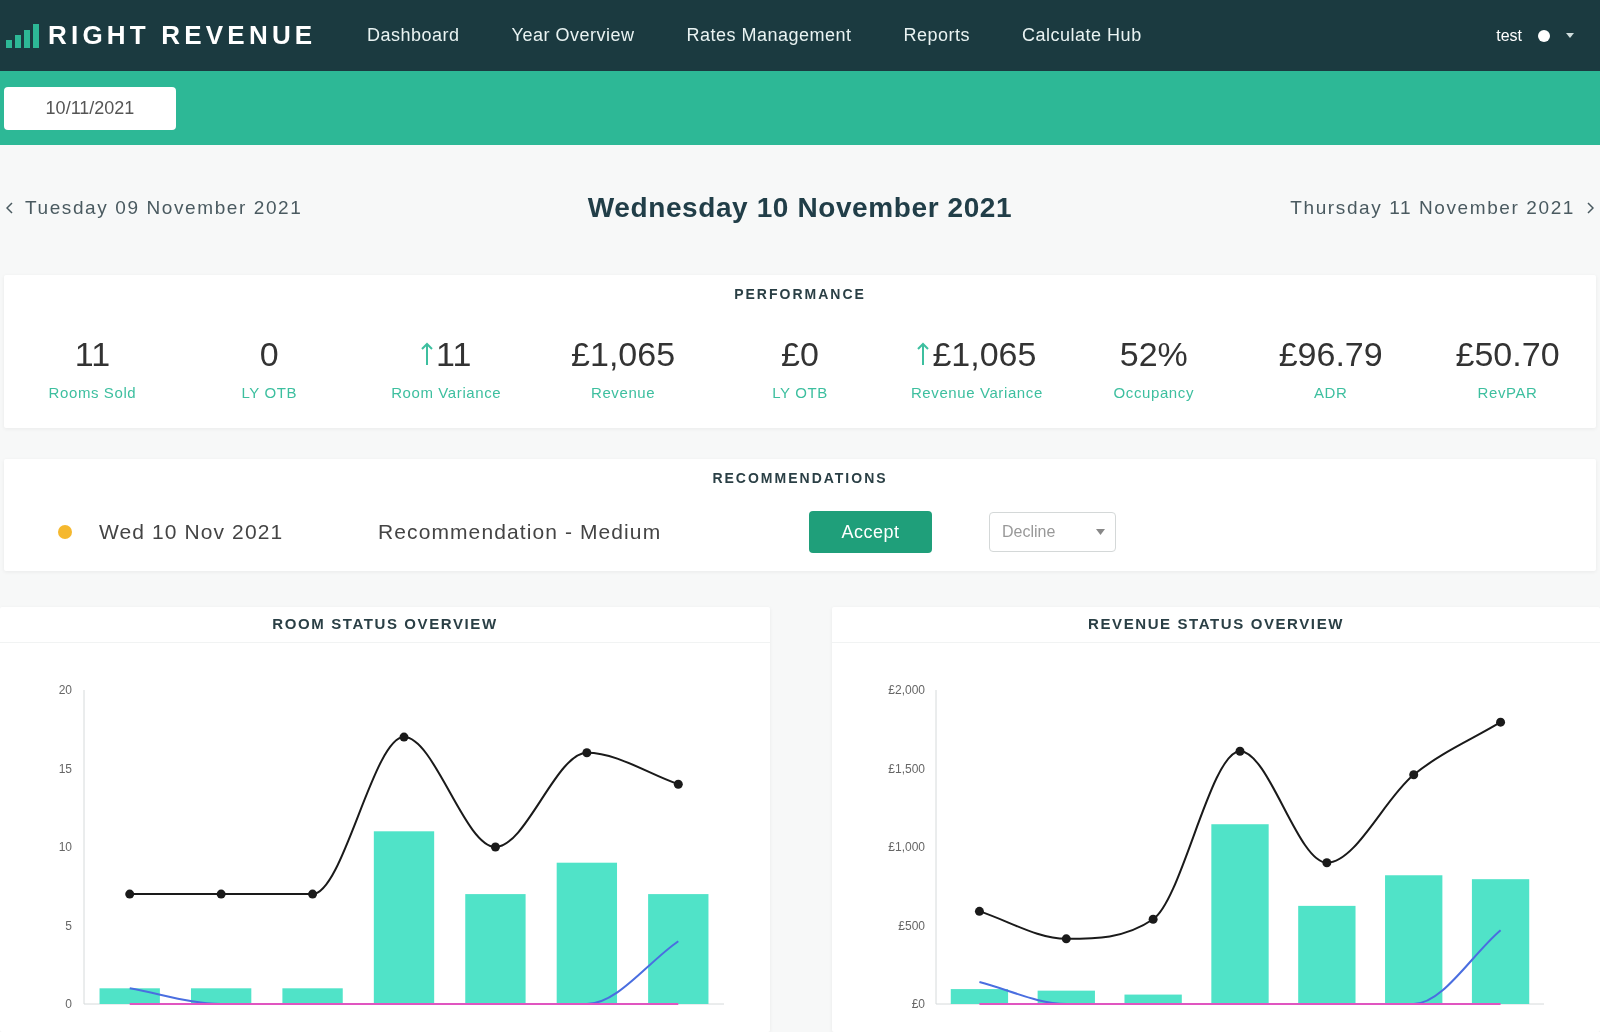  Describe the element at coordinates (1153, 354) in the screenshot. I see `metric-value: 52%` at that location.